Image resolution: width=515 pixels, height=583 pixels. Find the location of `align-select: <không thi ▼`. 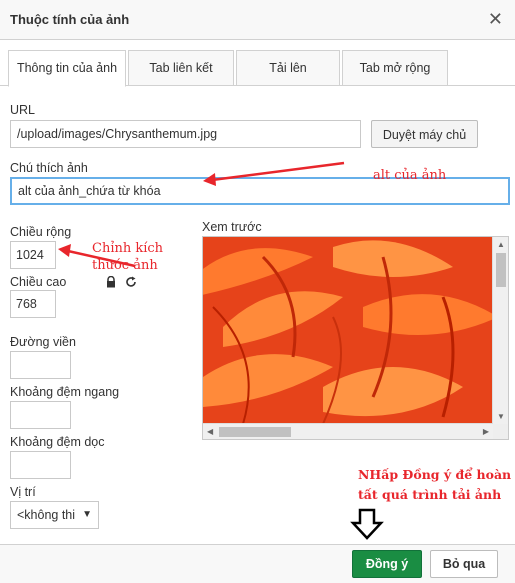

align-select: <không thi ▼ is located at coordinates (54, 515).